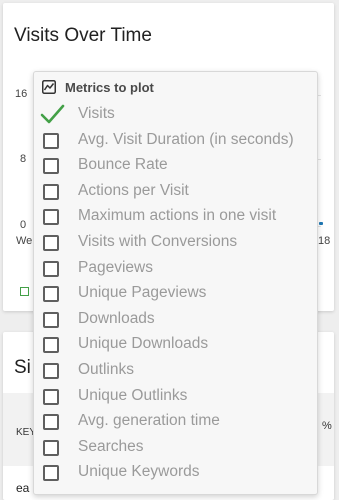 The height and width of the screenshot is (500, 339). I want to click on line-chart-icon, so click(49, 87).